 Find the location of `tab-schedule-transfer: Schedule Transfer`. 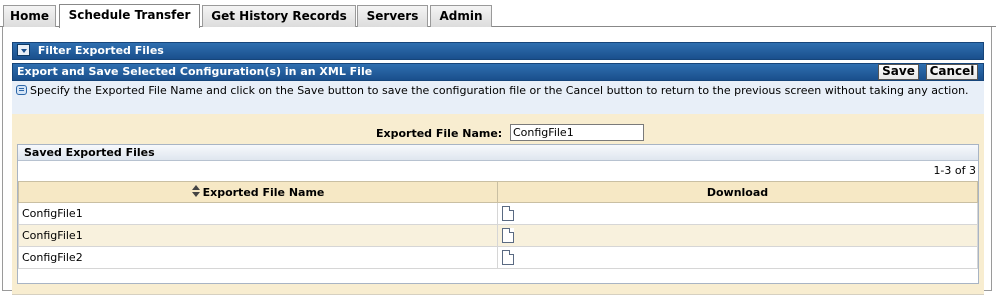

tab-schedule-transfer: Schedule Transfer is located at coordinates (129, 16).